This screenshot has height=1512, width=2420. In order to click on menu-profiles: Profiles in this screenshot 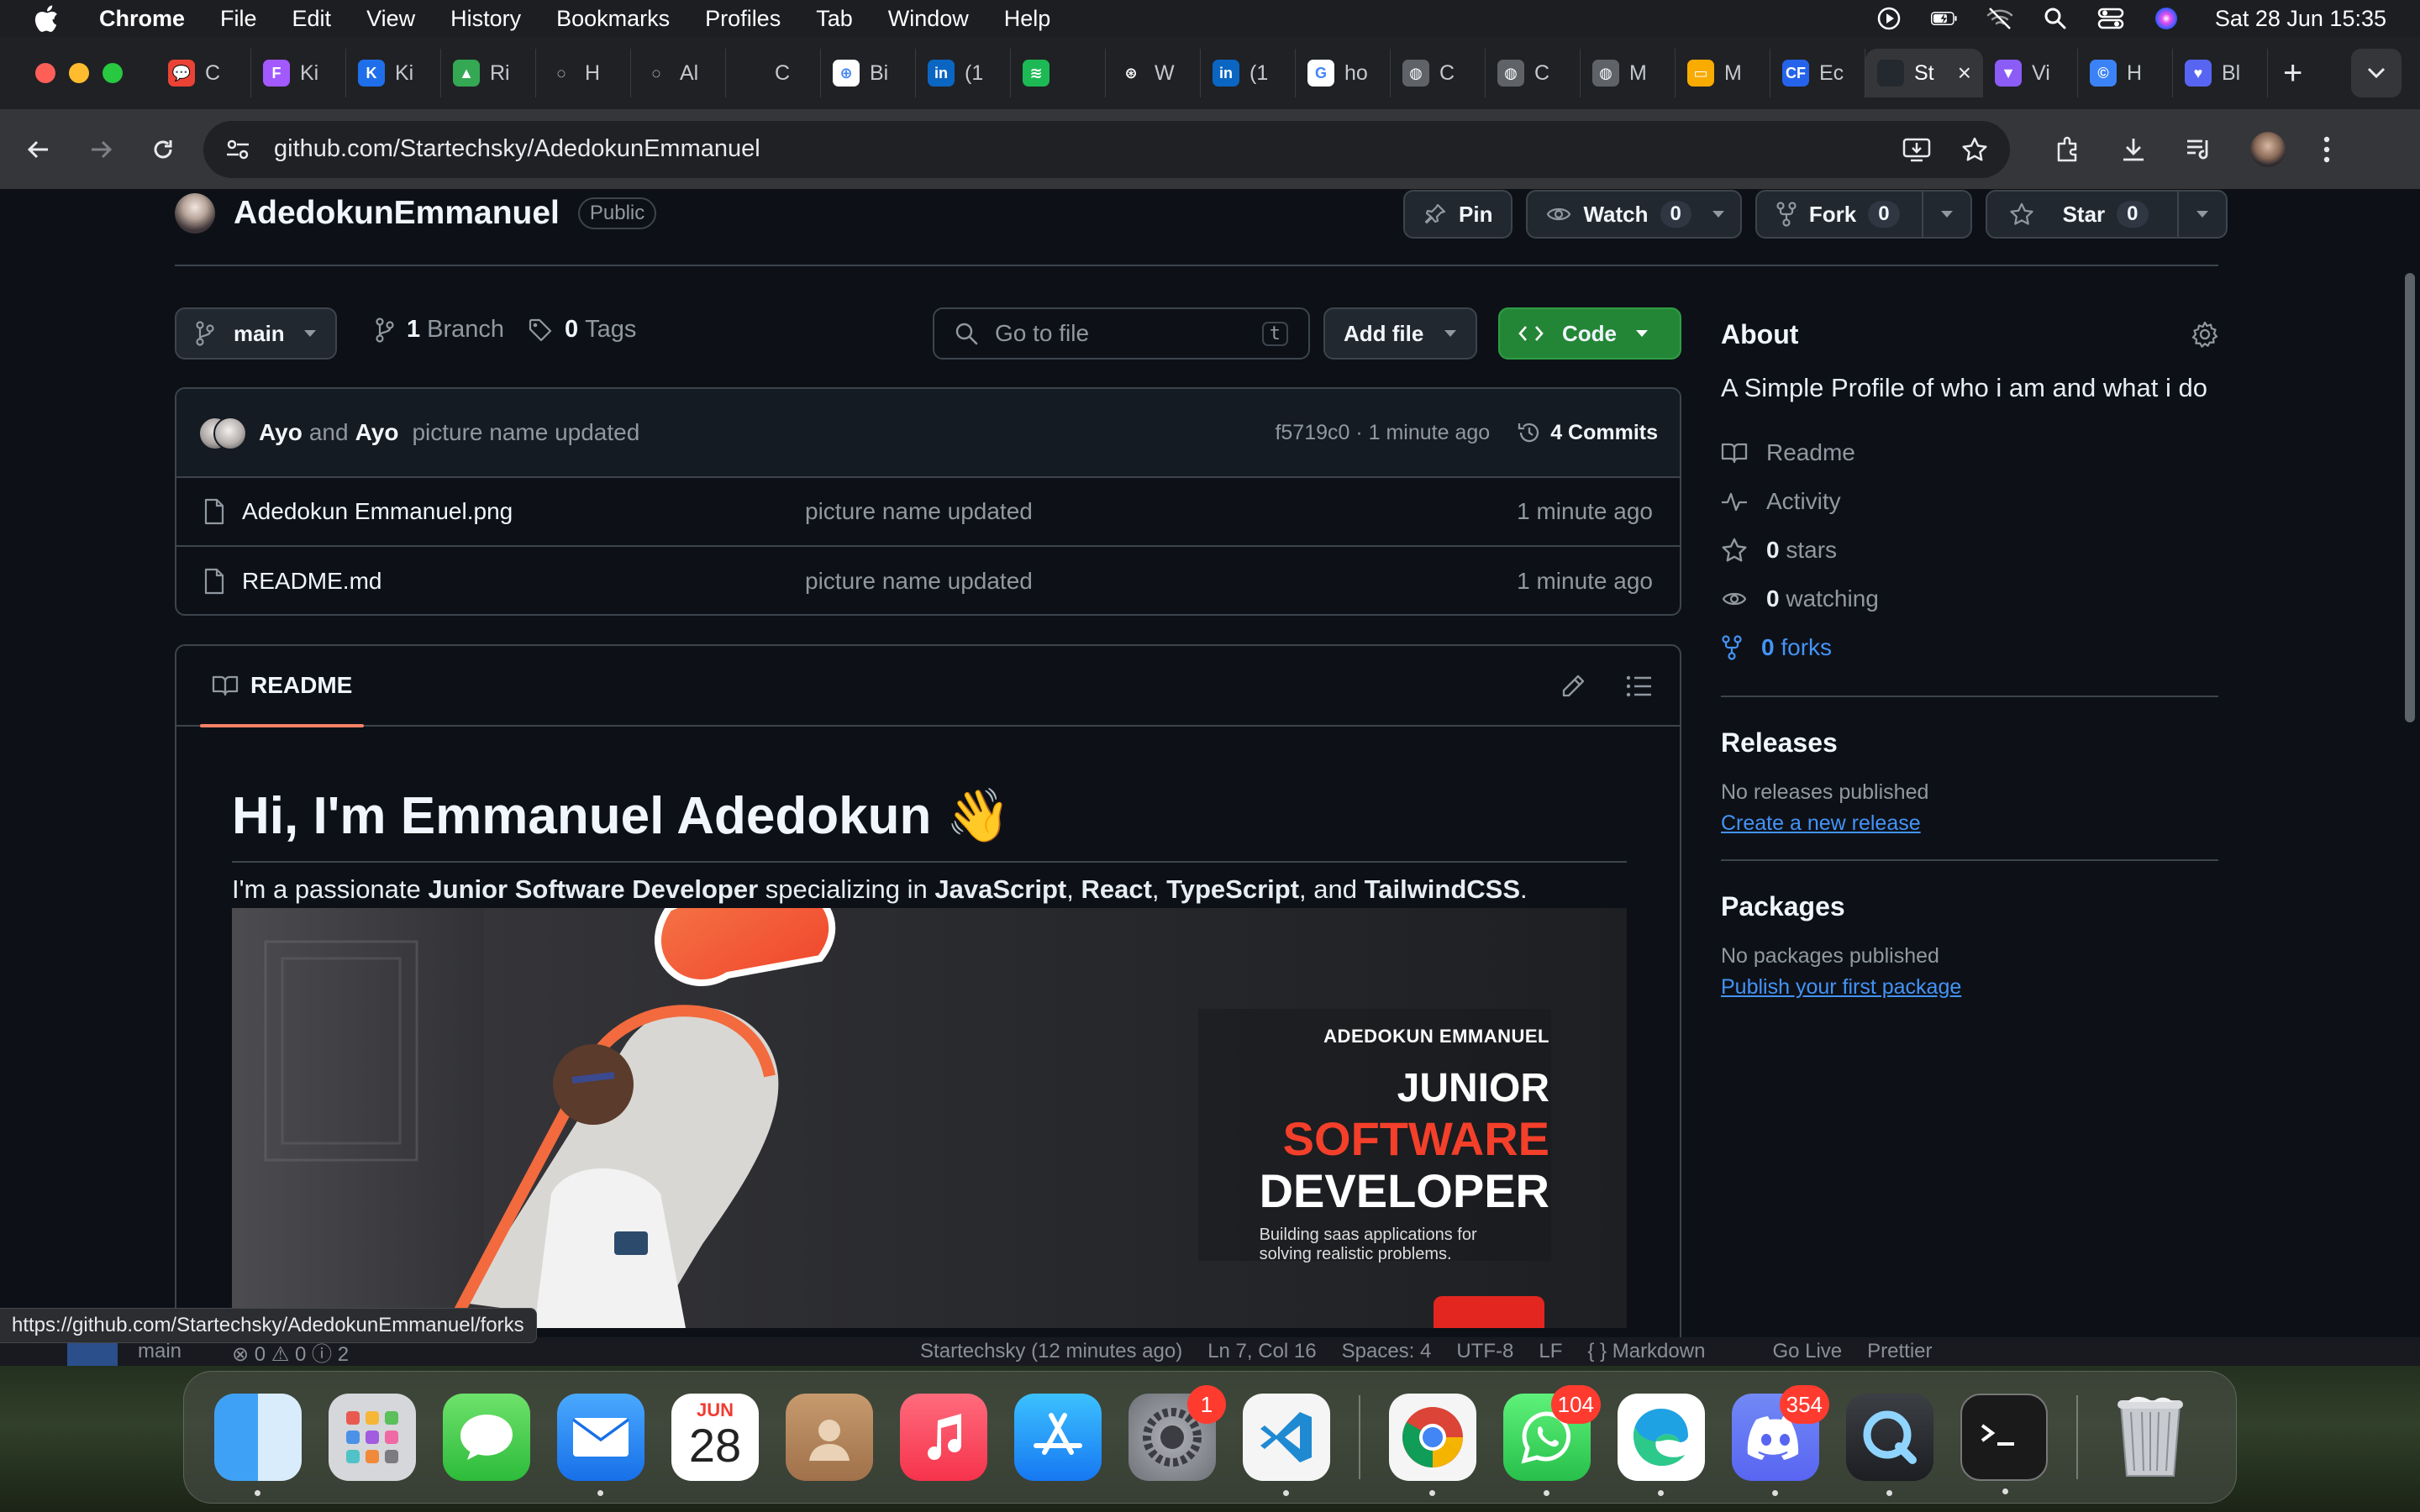, I will do `click(743, 19)`.